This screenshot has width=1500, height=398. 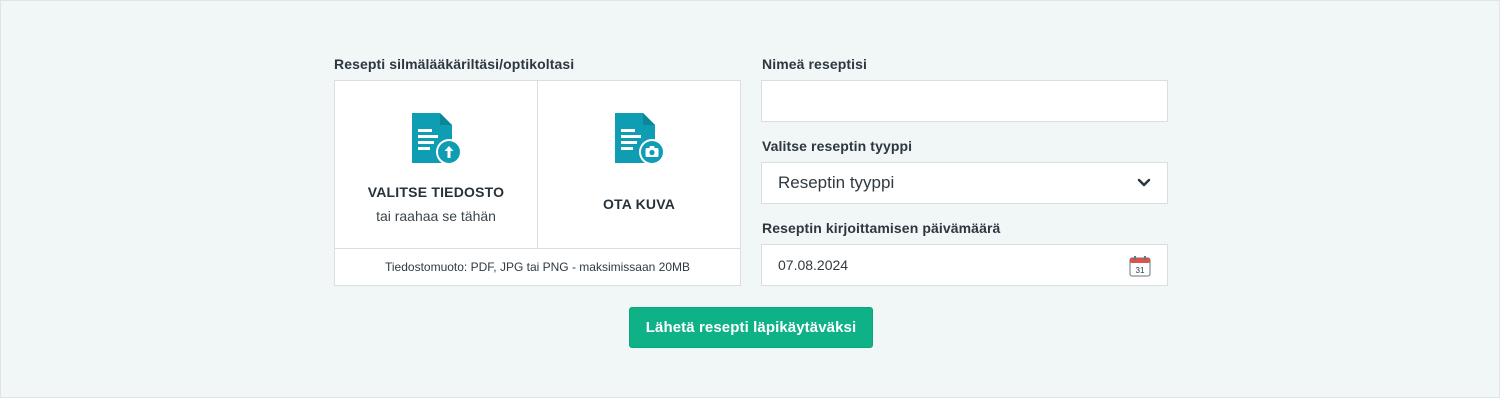 I want to click on date-label: Reseptin kirjoittamisen päivämäärä, so click(x=881, y=228).